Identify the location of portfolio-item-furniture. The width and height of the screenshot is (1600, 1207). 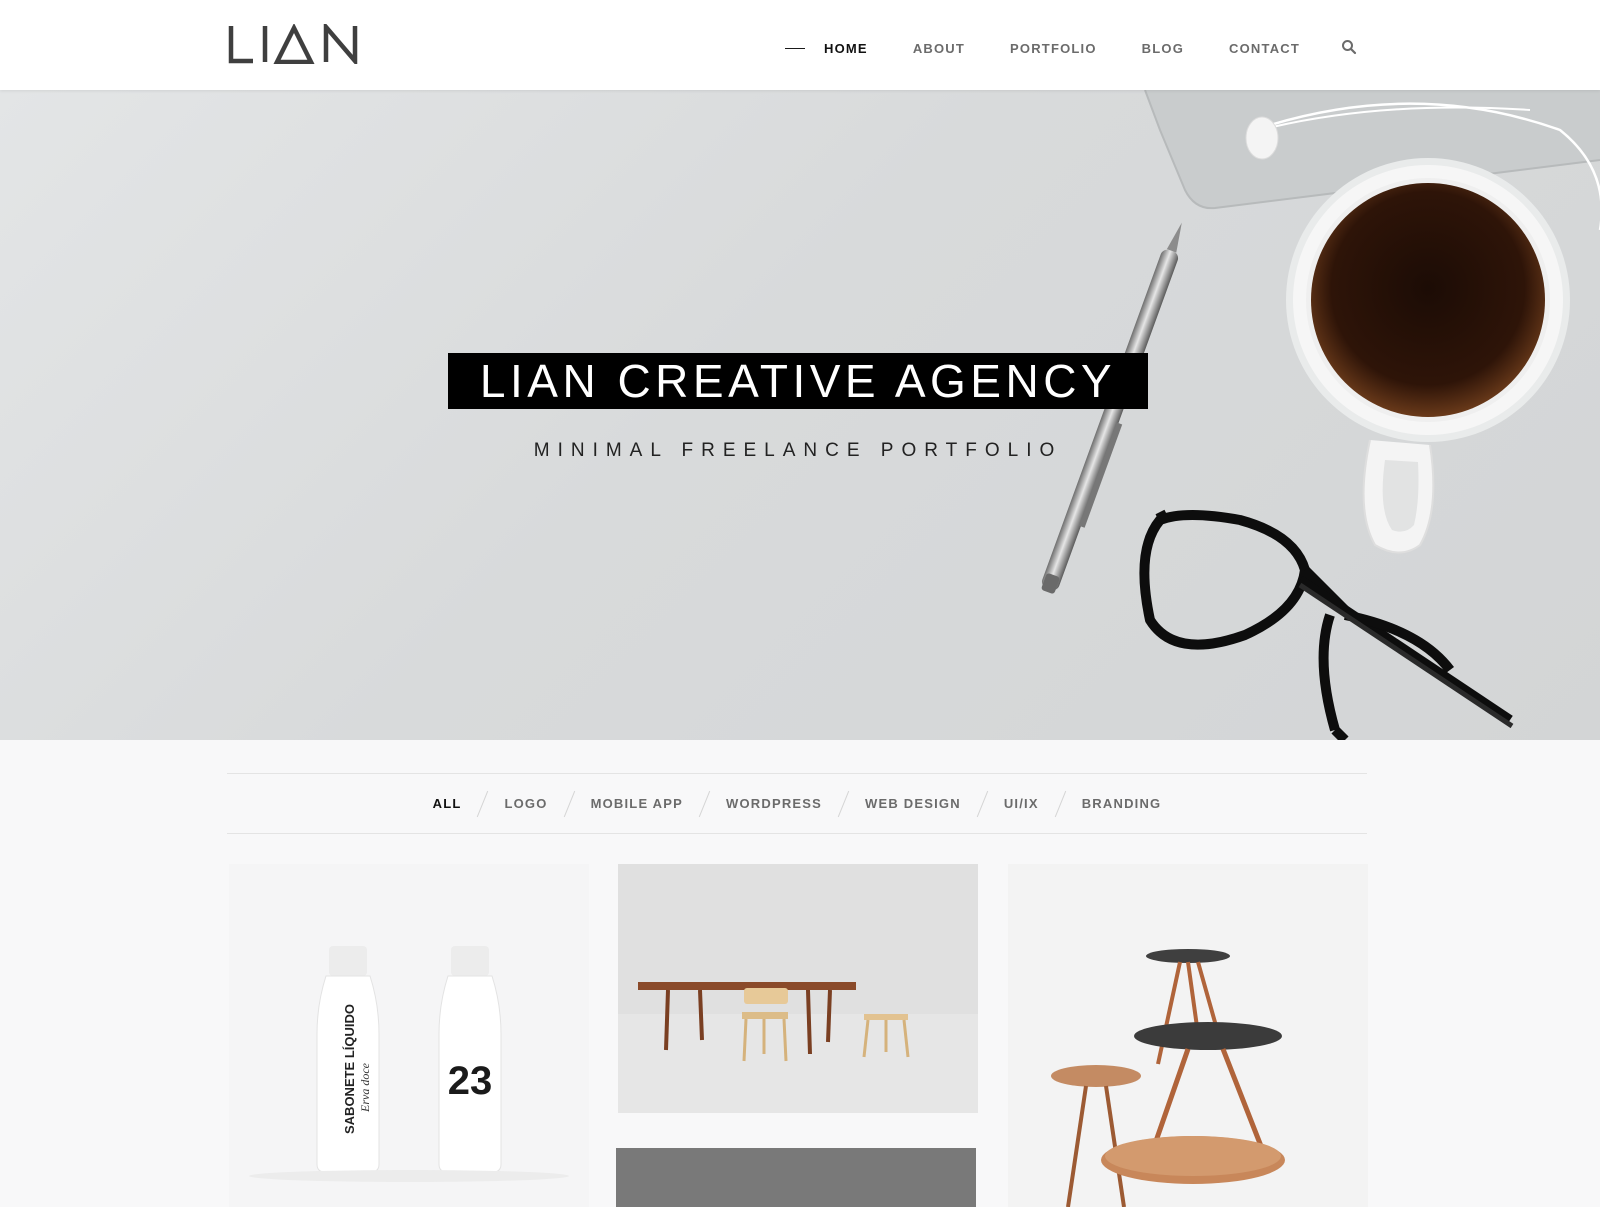
(798, 988).